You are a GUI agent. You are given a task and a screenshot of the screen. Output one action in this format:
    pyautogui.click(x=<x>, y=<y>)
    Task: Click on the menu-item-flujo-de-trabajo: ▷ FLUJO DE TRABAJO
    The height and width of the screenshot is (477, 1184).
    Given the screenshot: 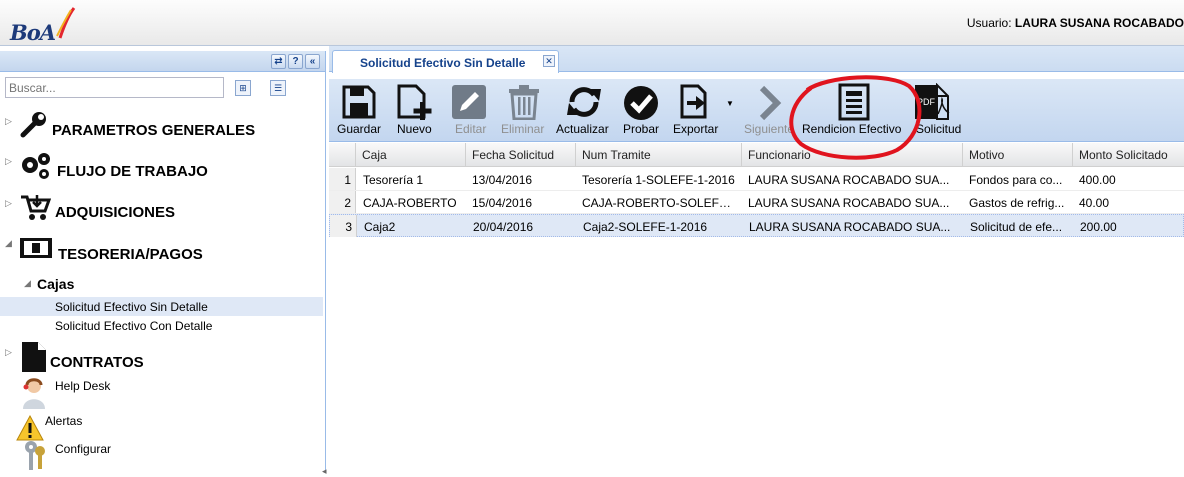 What is the action you would take?
    pyautogui.click(x=162, y=167)
    